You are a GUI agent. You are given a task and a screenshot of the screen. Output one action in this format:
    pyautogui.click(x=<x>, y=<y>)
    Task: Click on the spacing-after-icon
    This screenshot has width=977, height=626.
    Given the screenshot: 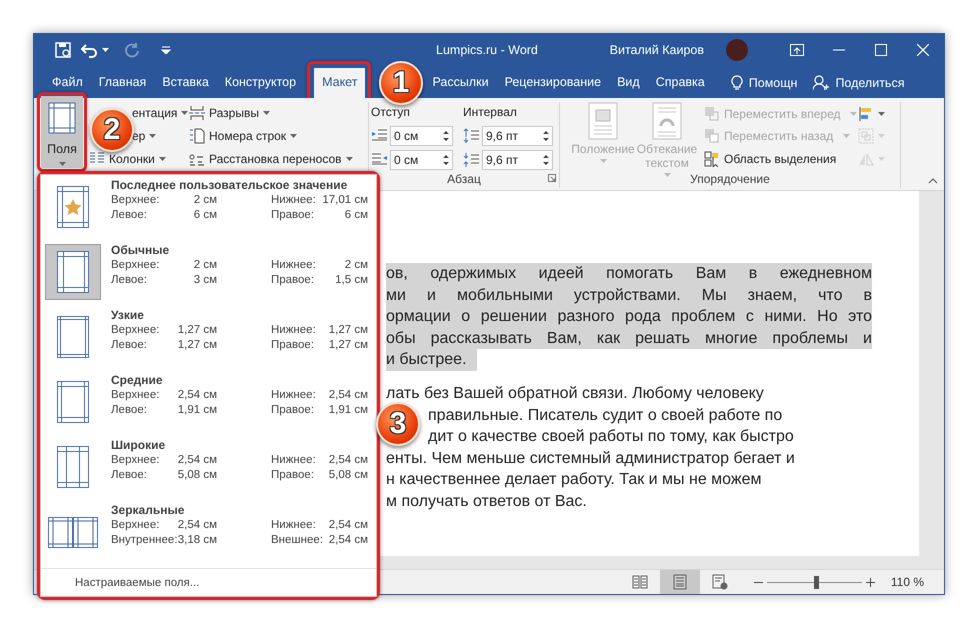 What is the action you would take?
    pyautogui.click(x=471, y=160)
    